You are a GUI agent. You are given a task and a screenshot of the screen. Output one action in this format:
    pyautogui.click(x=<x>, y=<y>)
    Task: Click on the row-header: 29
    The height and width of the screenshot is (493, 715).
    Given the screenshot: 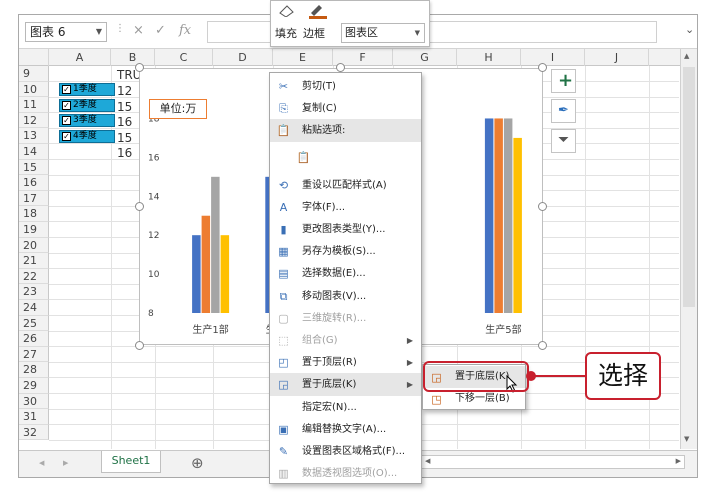 What is the action you would take?
    pyautogui.click(x=34, y=386)
    